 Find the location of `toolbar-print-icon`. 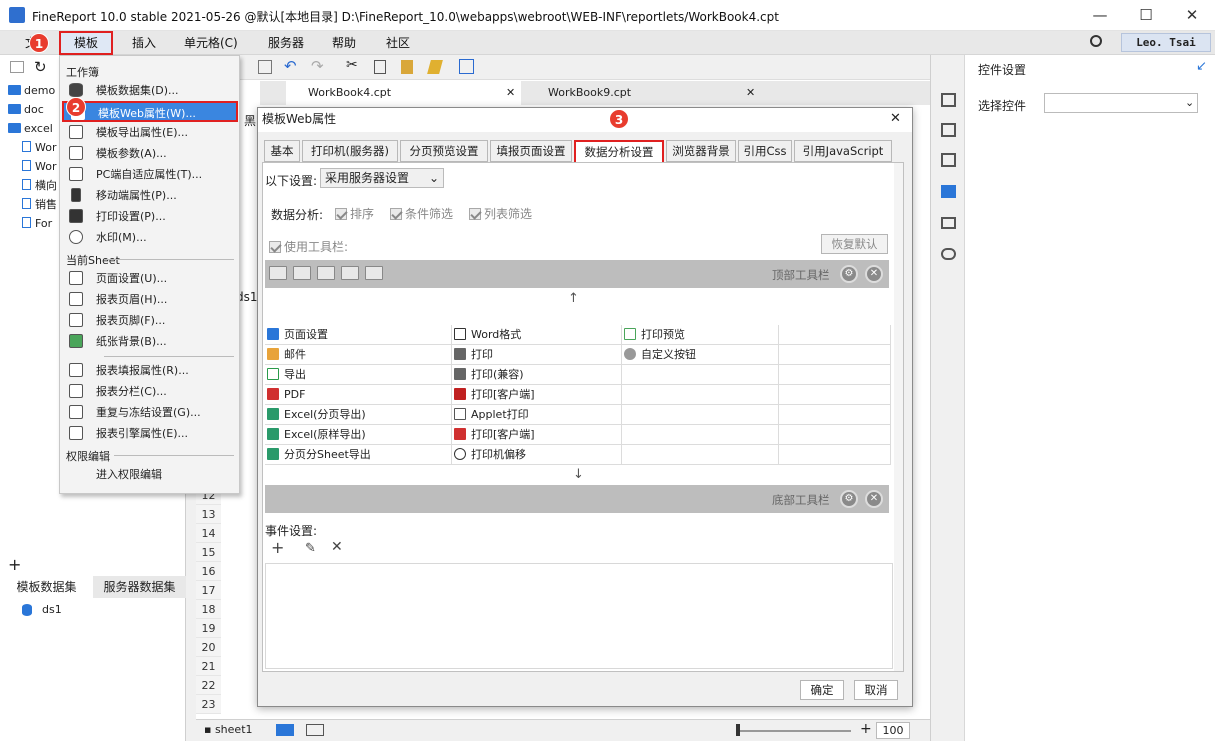

toolbar-print-icon is located at coordinates (326, 273).